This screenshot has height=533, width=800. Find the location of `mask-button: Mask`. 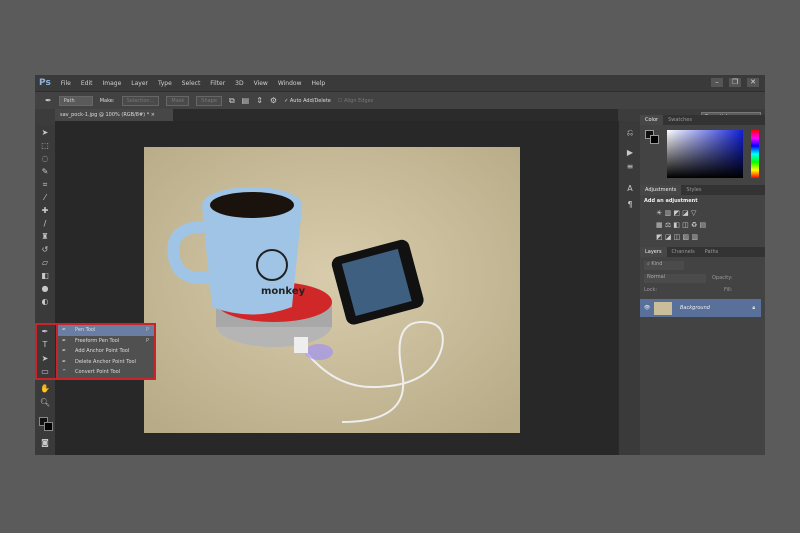

mask-button: Mask is located at coordinates (178, 100).